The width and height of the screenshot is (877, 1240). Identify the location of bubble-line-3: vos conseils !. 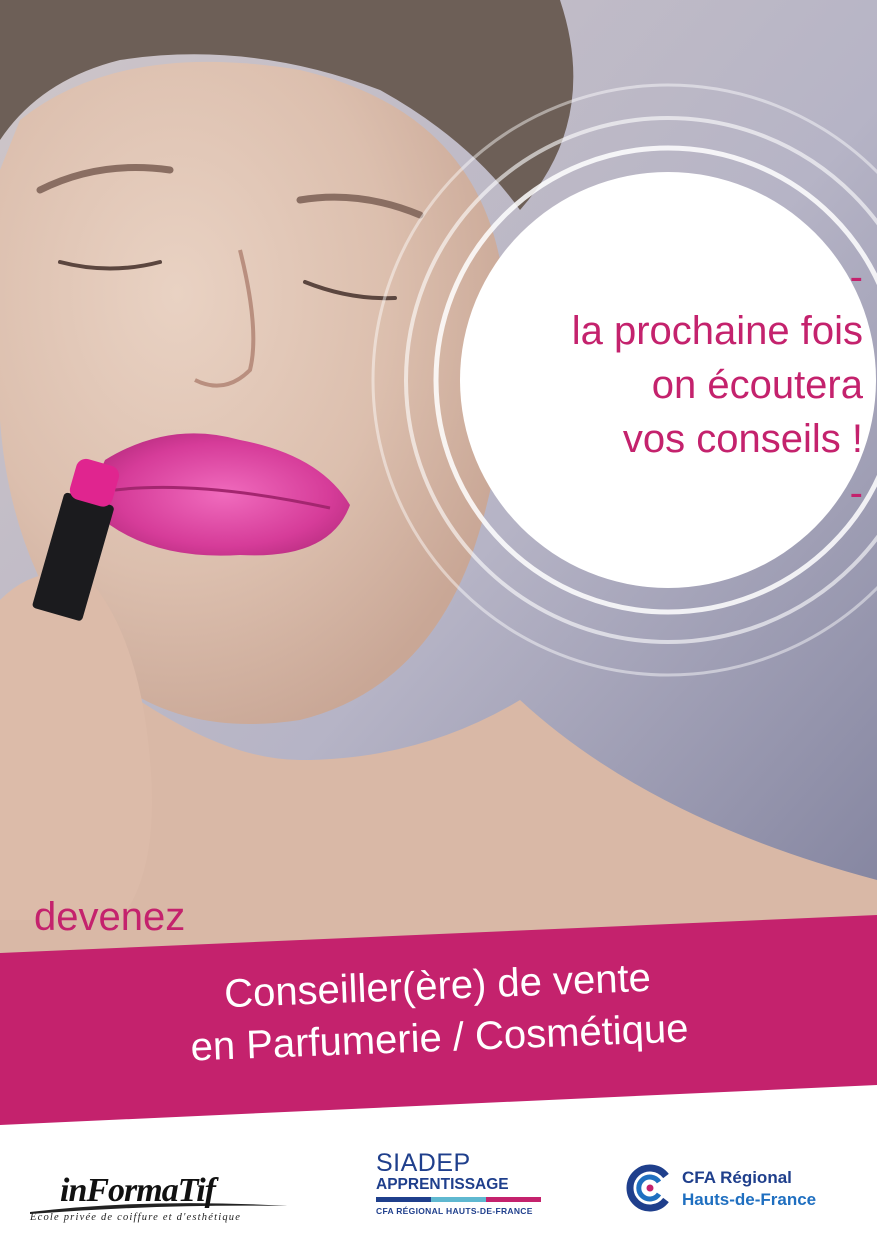
(742, 439).